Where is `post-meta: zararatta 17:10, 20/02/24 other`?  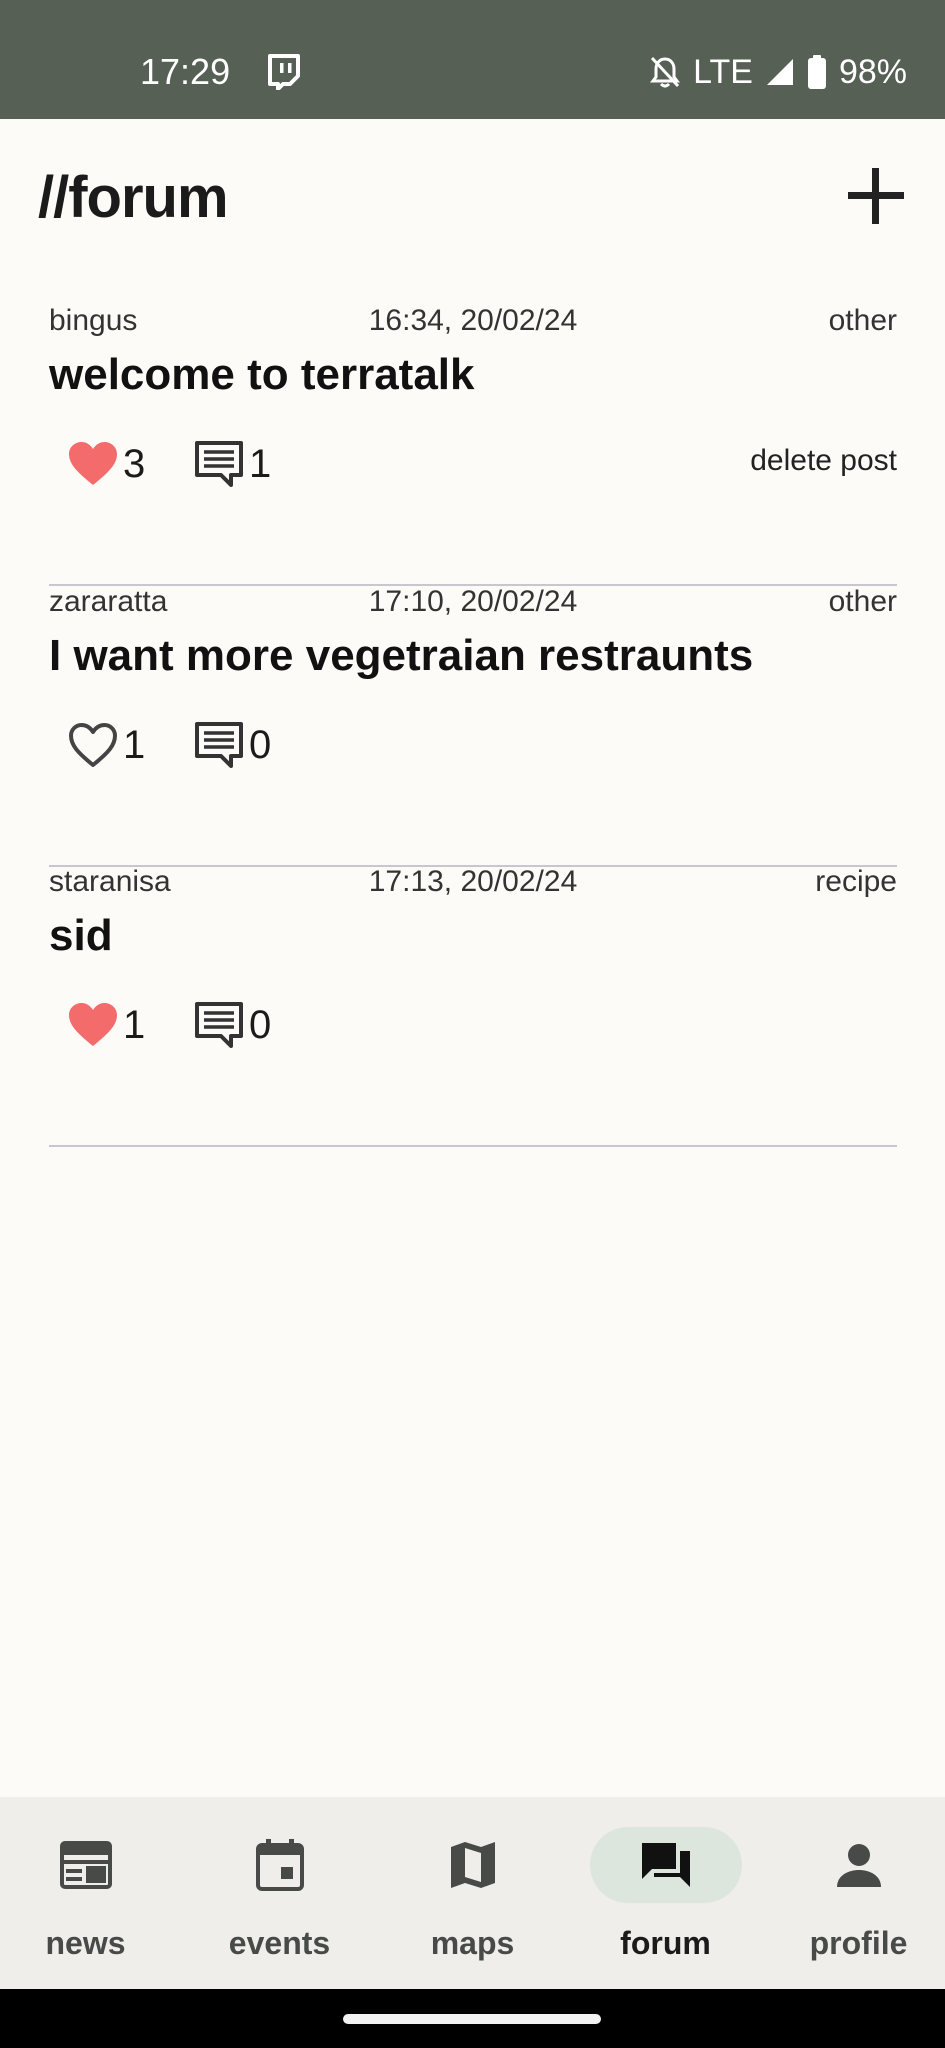
post-meta: zararatta 17:10, 20/02/24 other is located at coordinates (473, 605).